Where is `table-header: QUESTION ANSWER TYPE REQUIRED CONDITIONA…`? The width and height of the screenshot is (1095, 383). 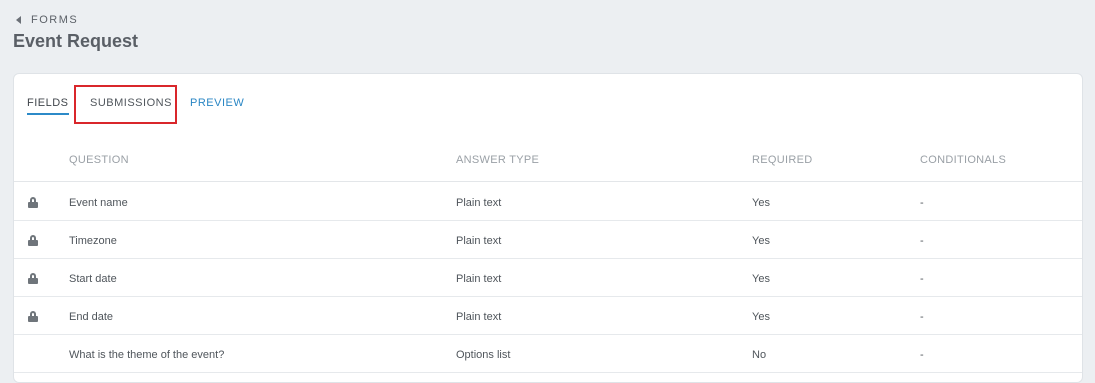
table-header: QUESTION ANSWER TYPE REQUIRED CONDITIONA… is located at coordinates (548, 163).